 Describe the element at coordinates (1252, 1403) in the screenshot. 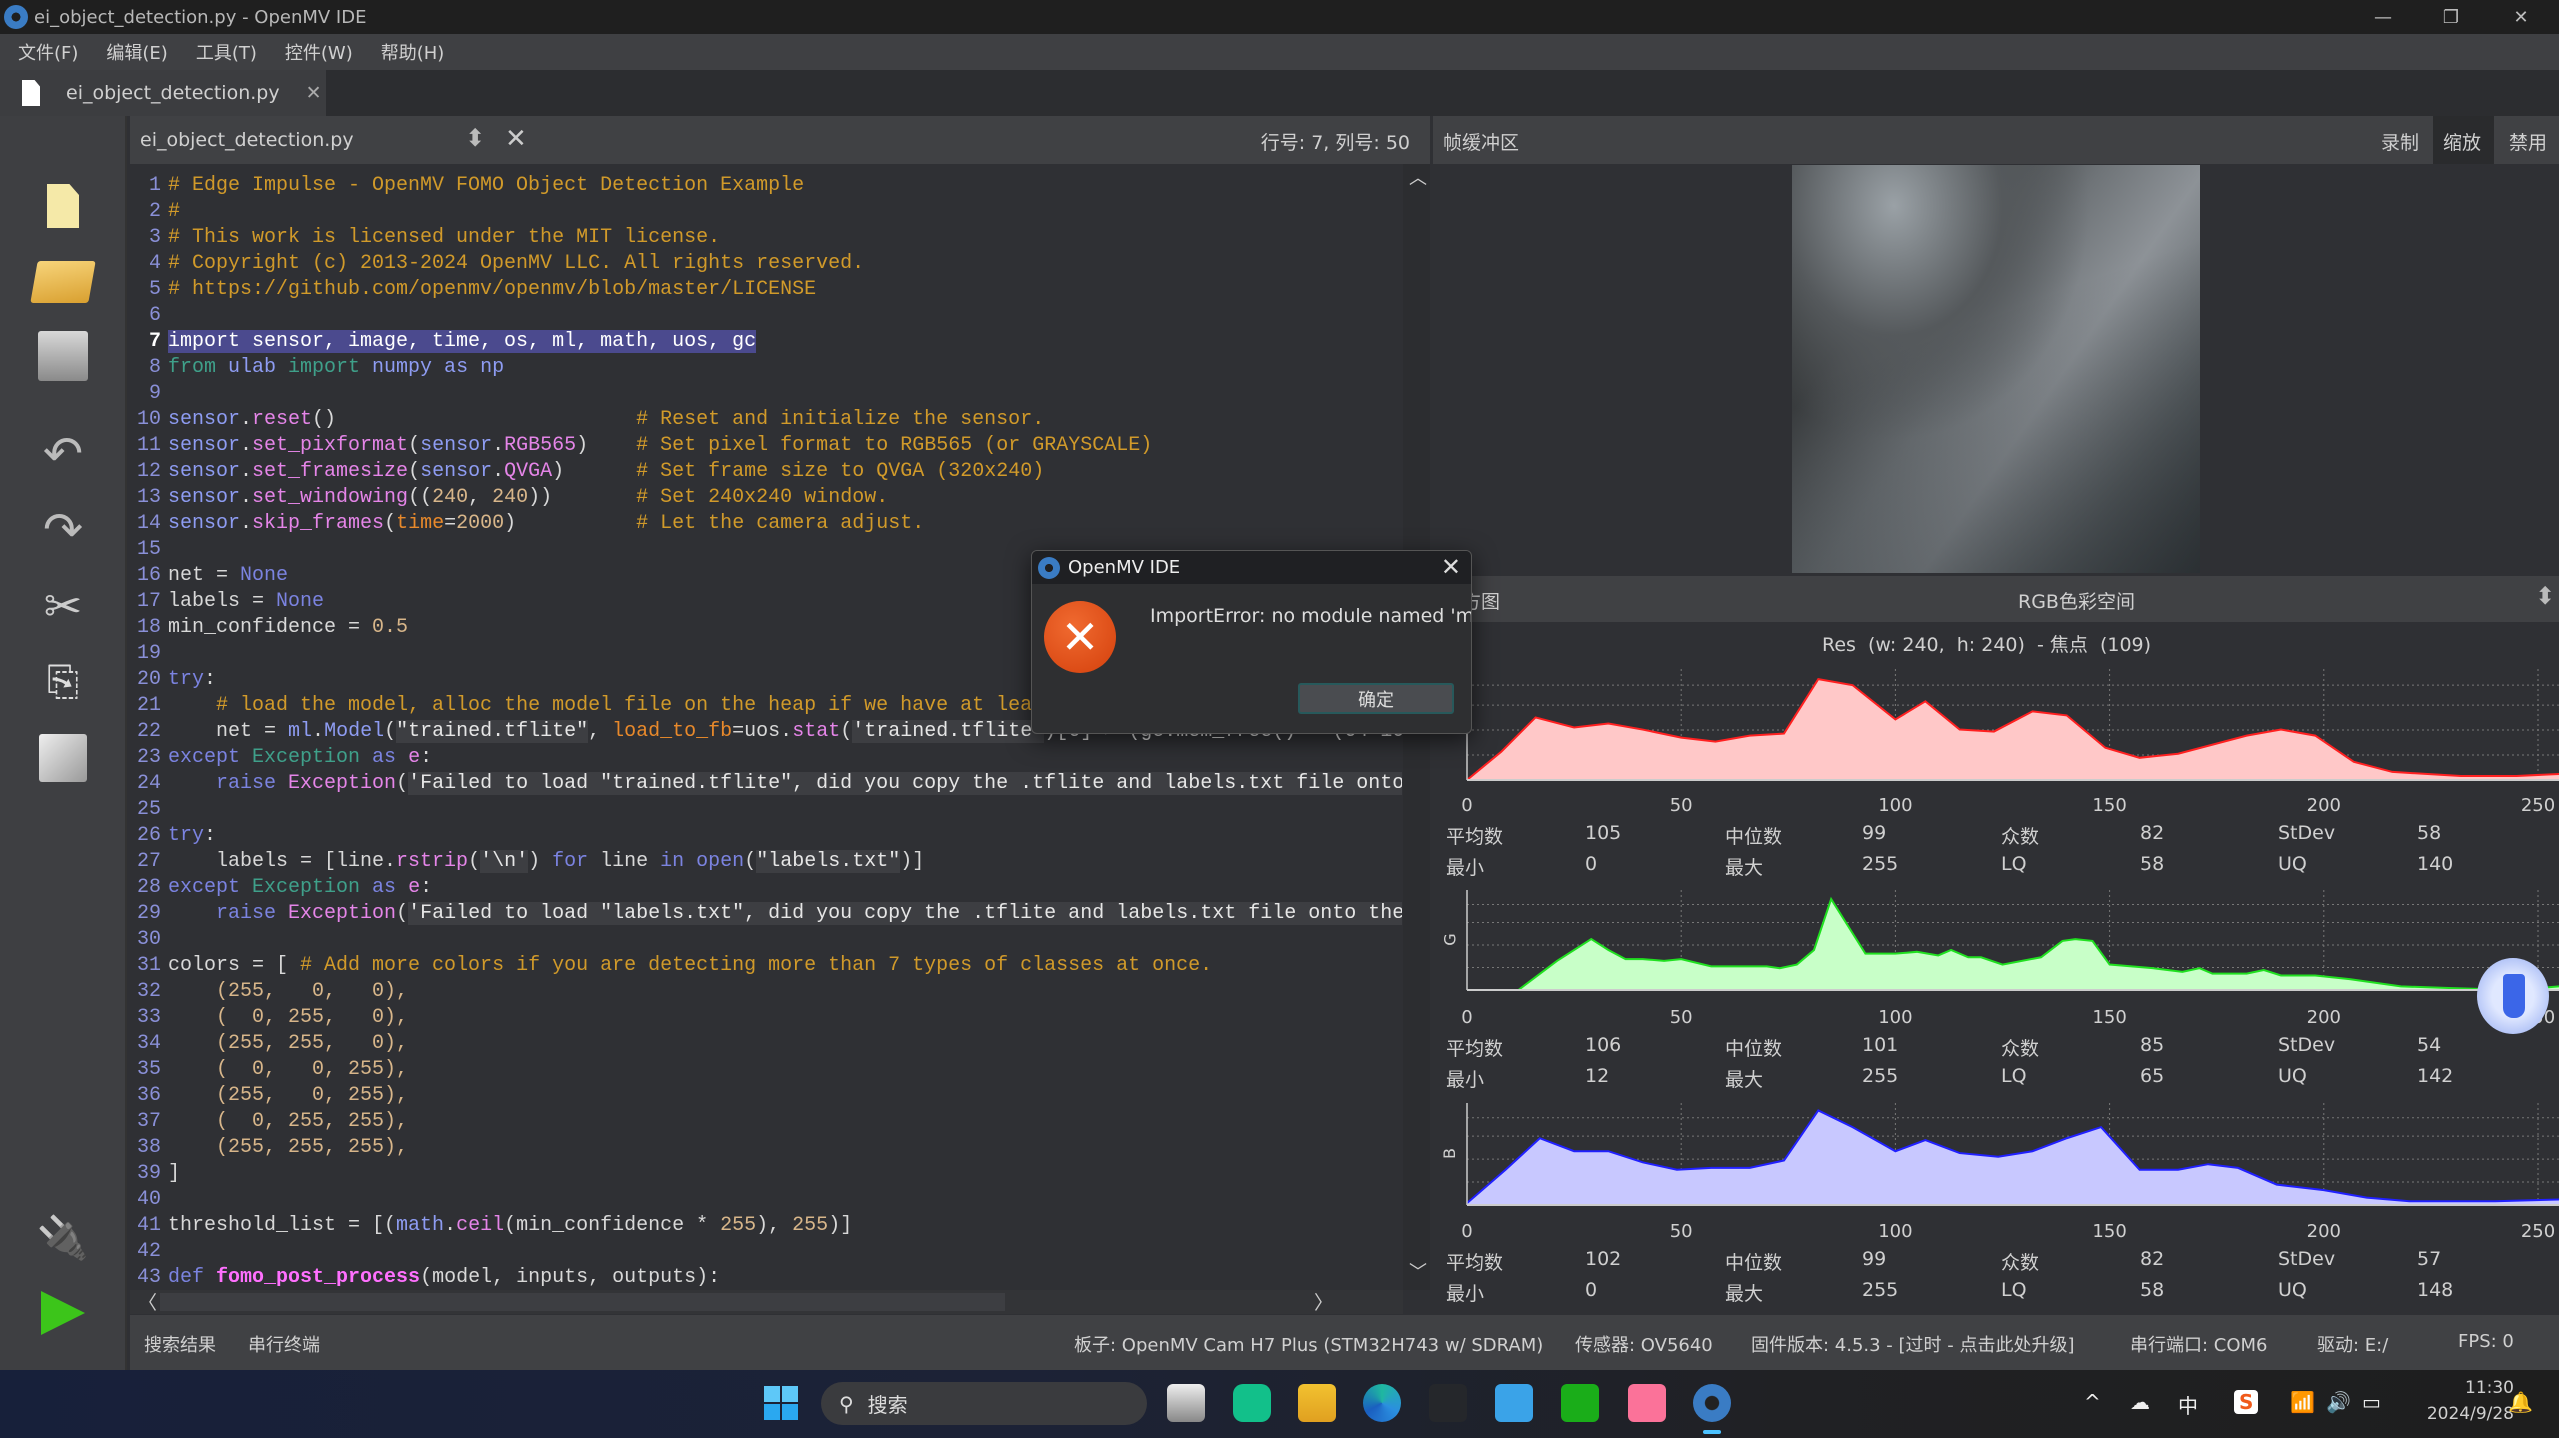

I see `green-app-icon` at that location.